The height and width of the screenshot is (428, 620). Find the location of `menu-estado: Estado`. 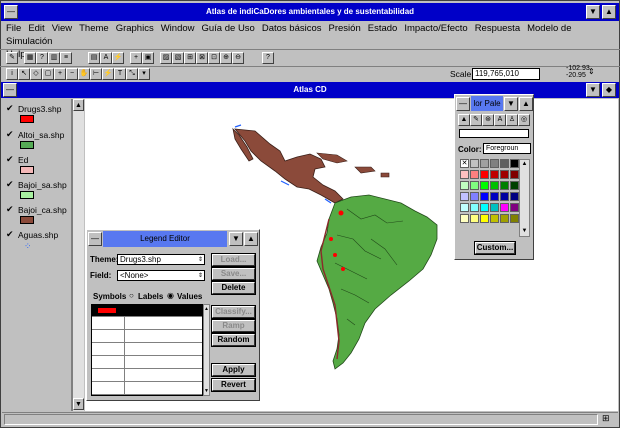

menu-estado: Estado is located at coordinates (383, 28).